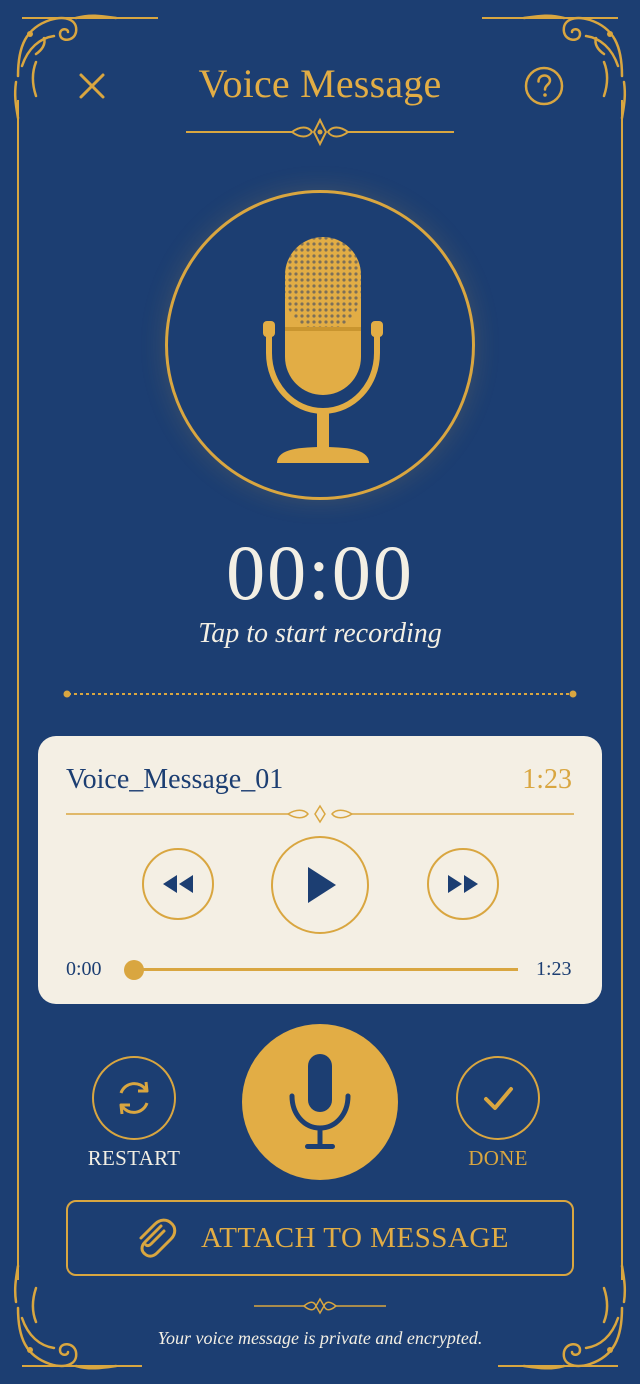 The image size is (640, 1384). I want to click on restart-button, so click(134, 1098).